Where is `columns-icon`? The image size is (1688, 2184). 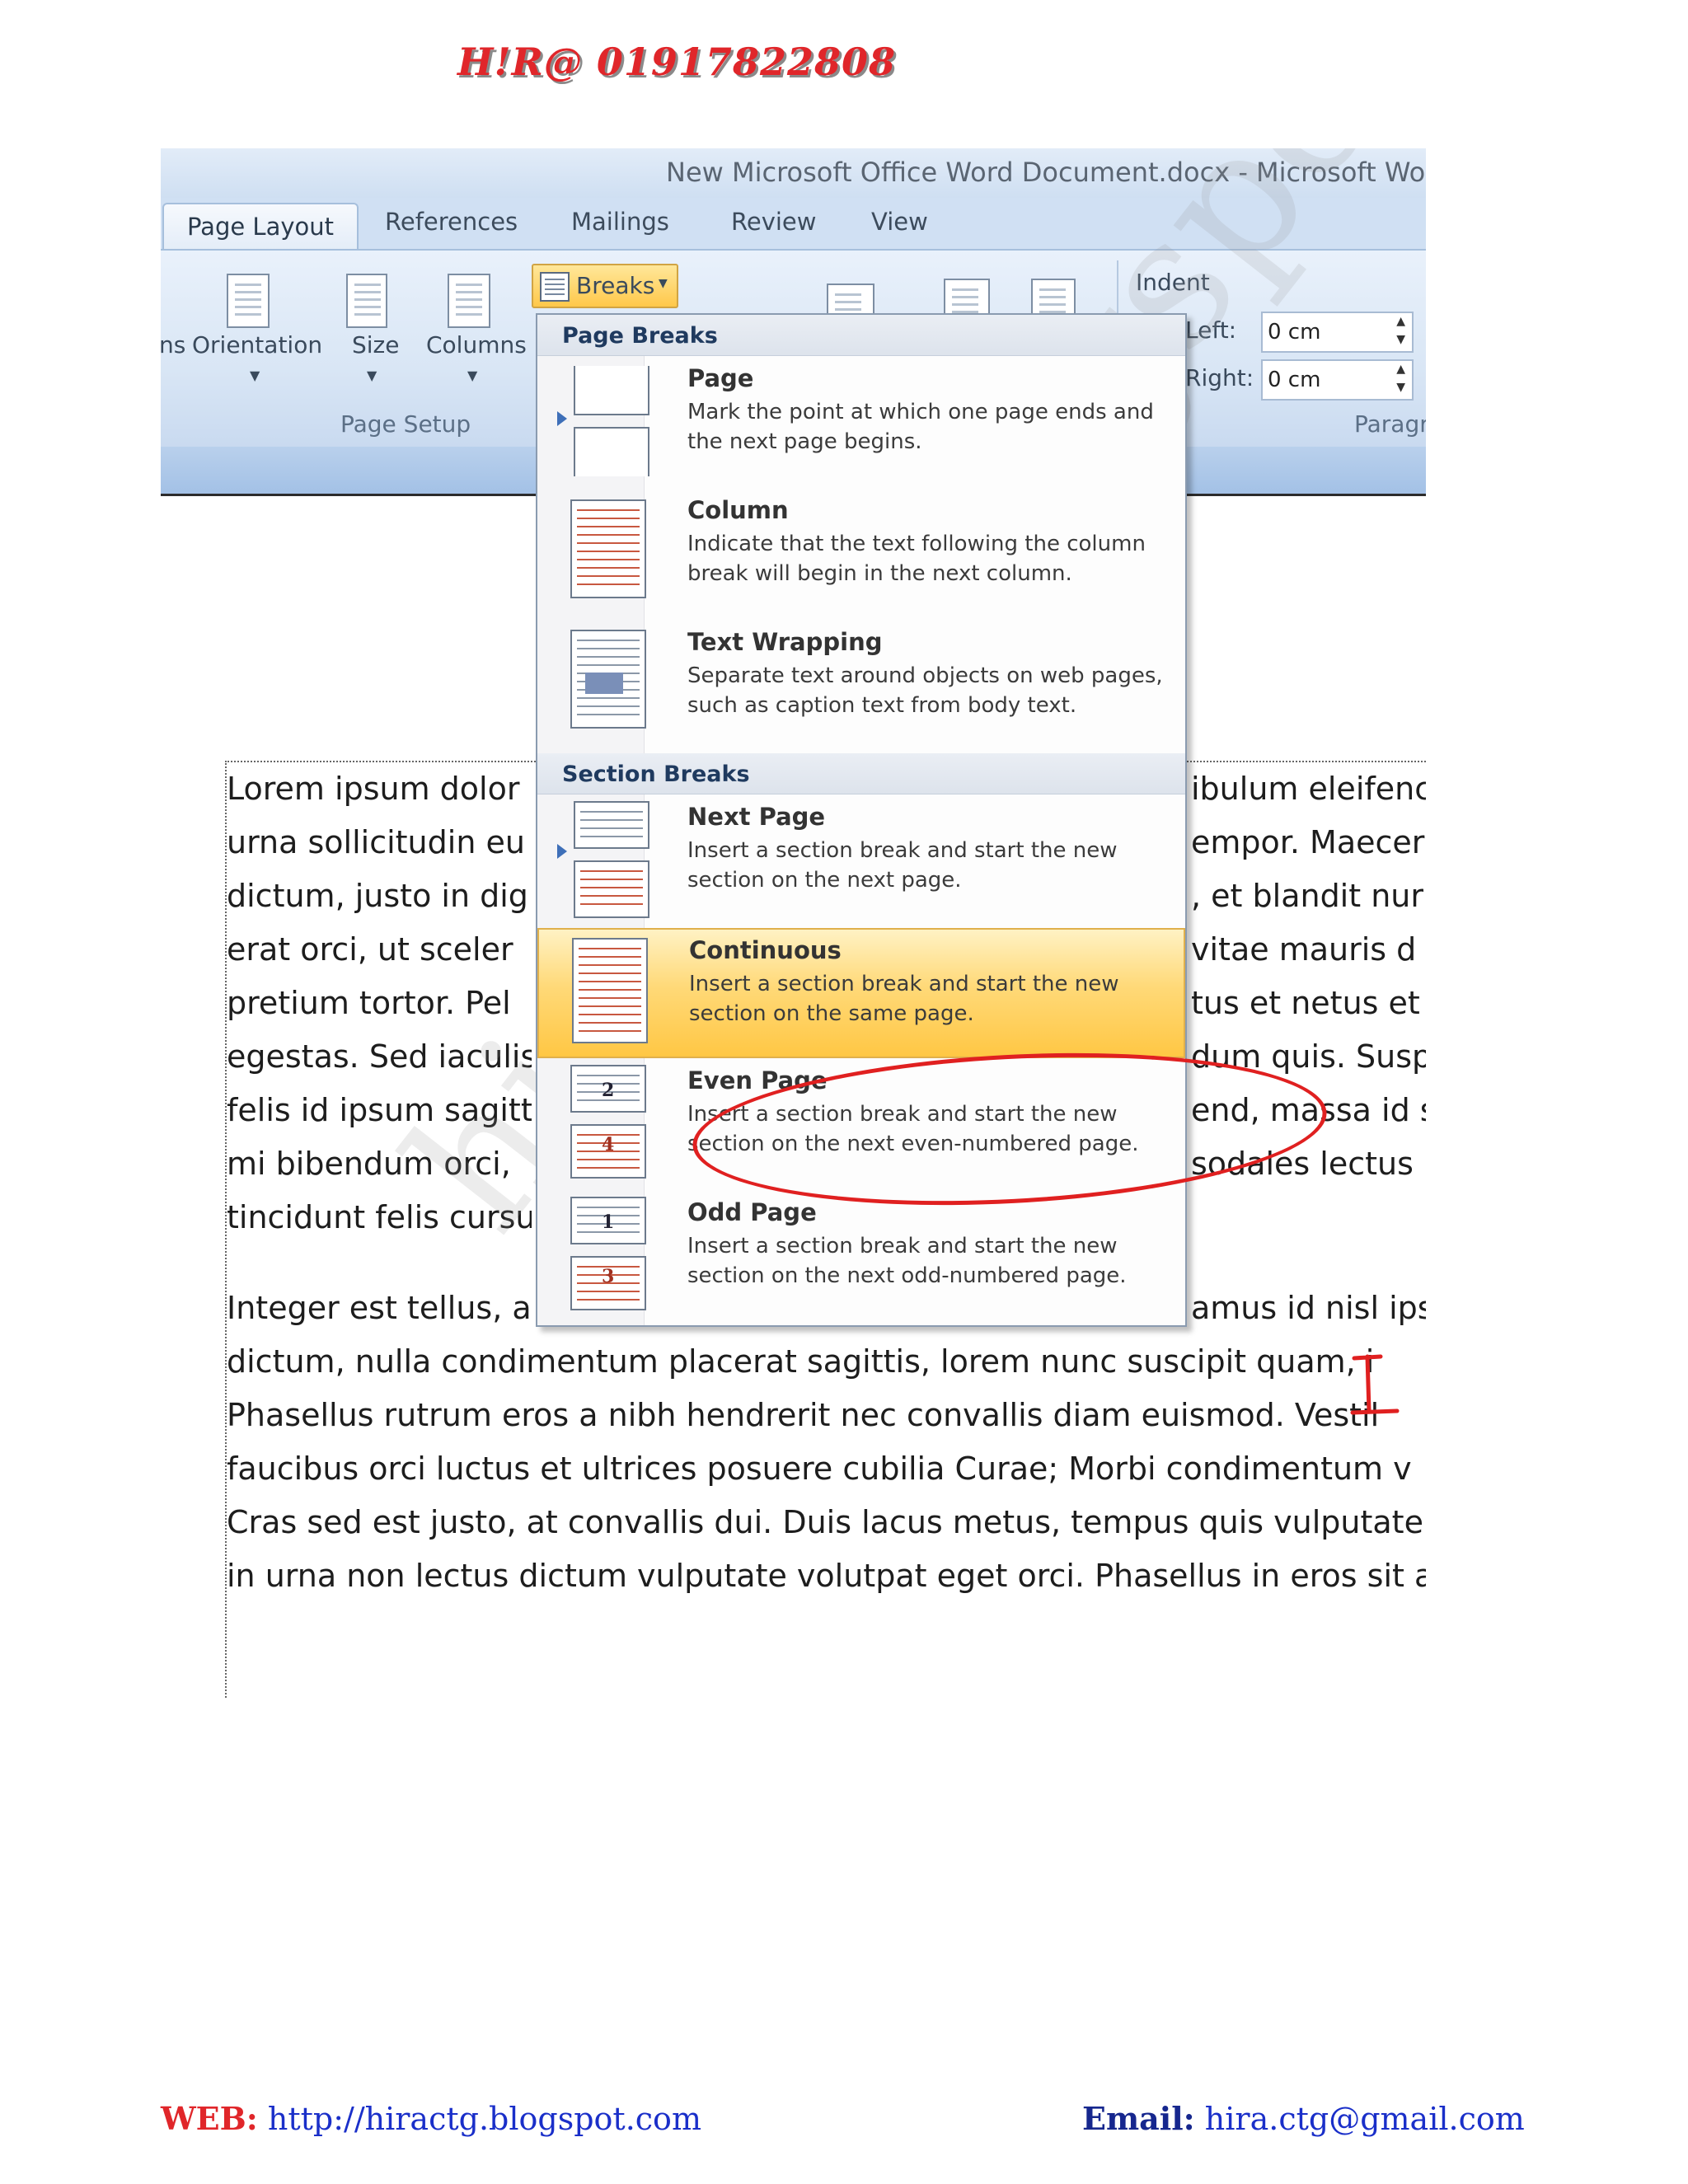
columns-icon is located at coordinates (469, 301).